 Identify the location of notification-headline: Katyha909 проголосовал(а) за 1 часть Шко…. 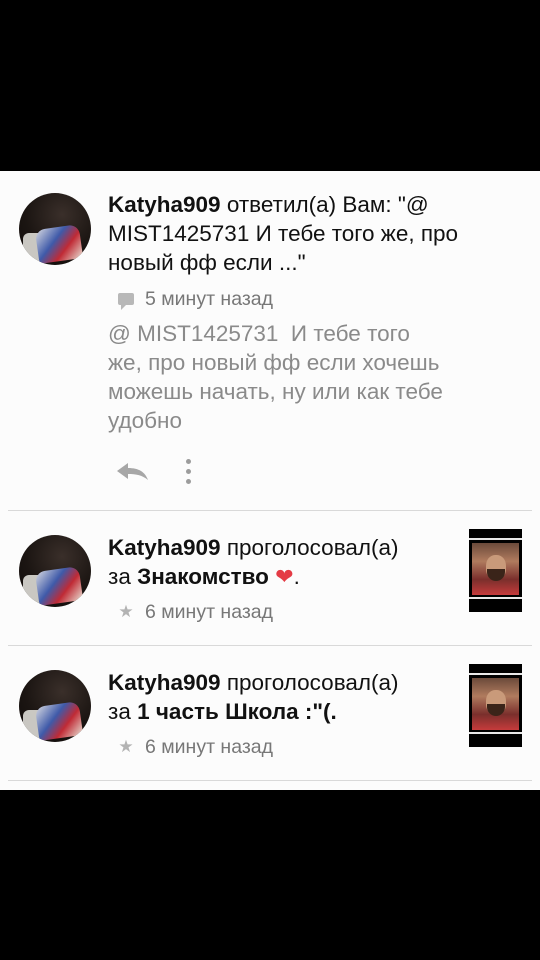
(283, 697).